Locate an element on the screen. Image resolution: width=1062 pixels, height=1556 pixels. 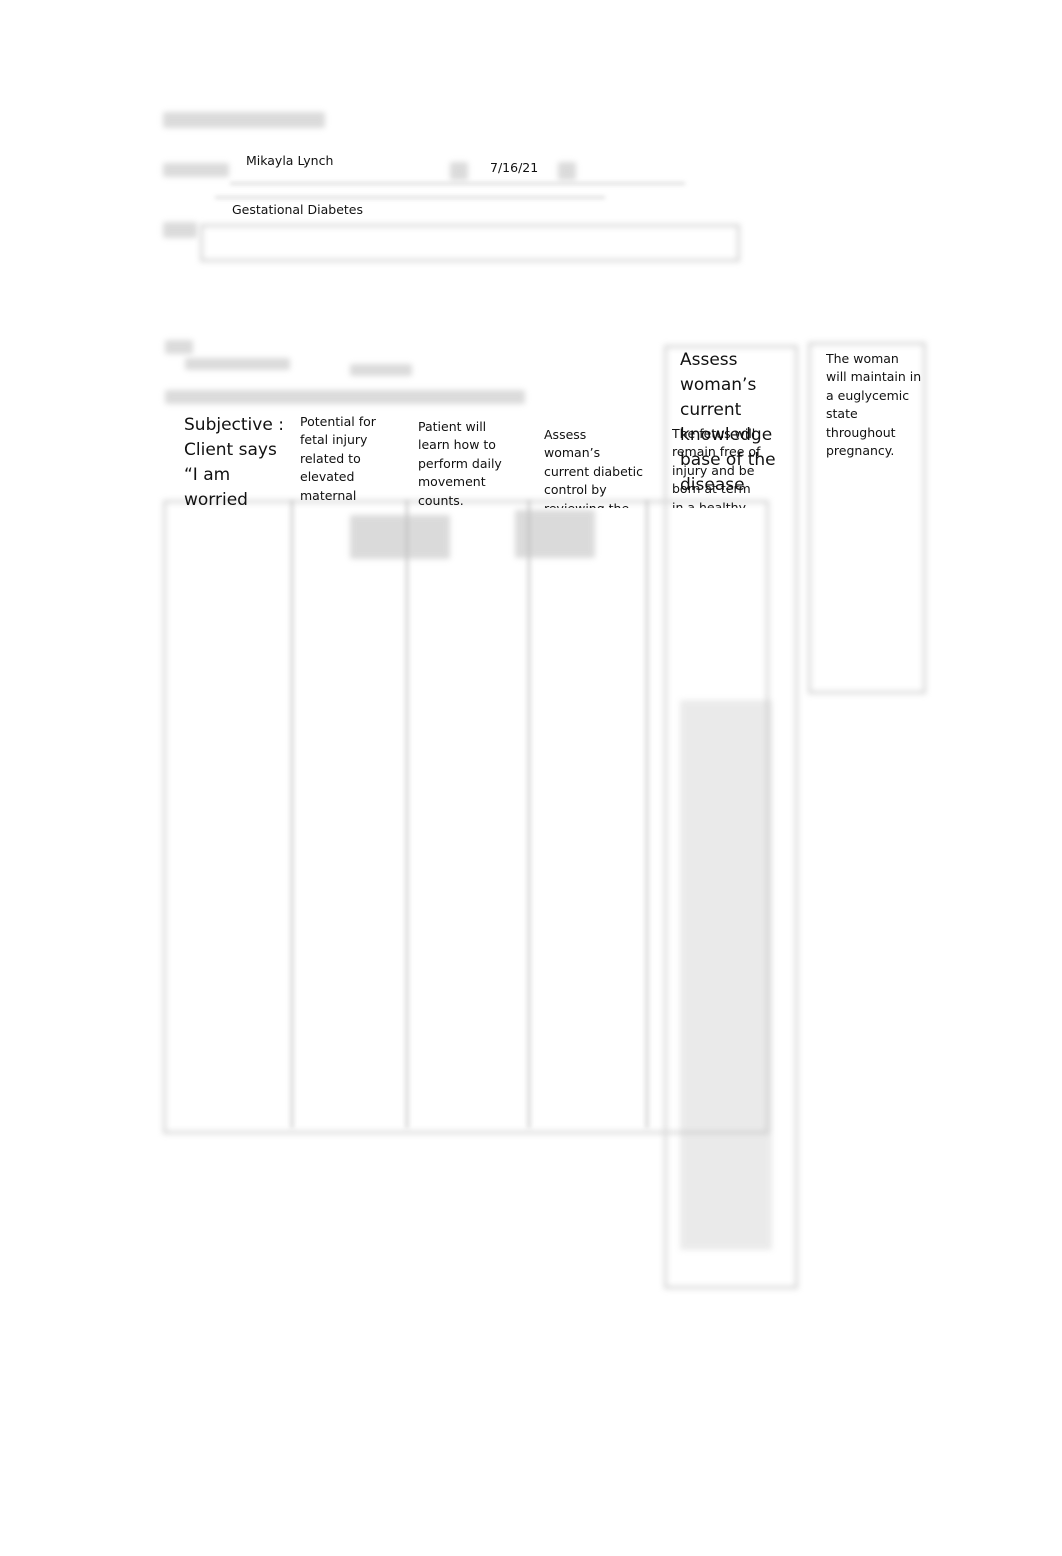
name-underline is located at coordinates (457, 183).